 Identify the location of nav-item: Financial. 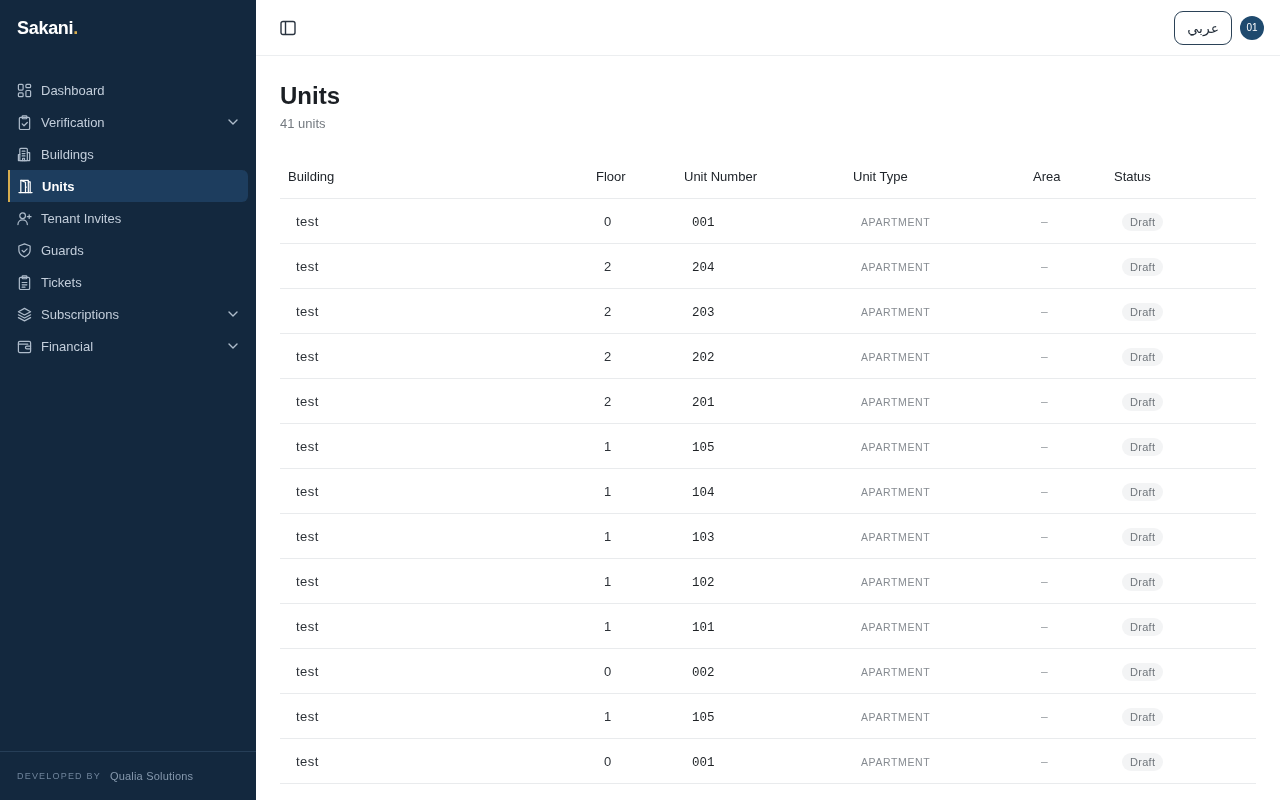
(128, 346).